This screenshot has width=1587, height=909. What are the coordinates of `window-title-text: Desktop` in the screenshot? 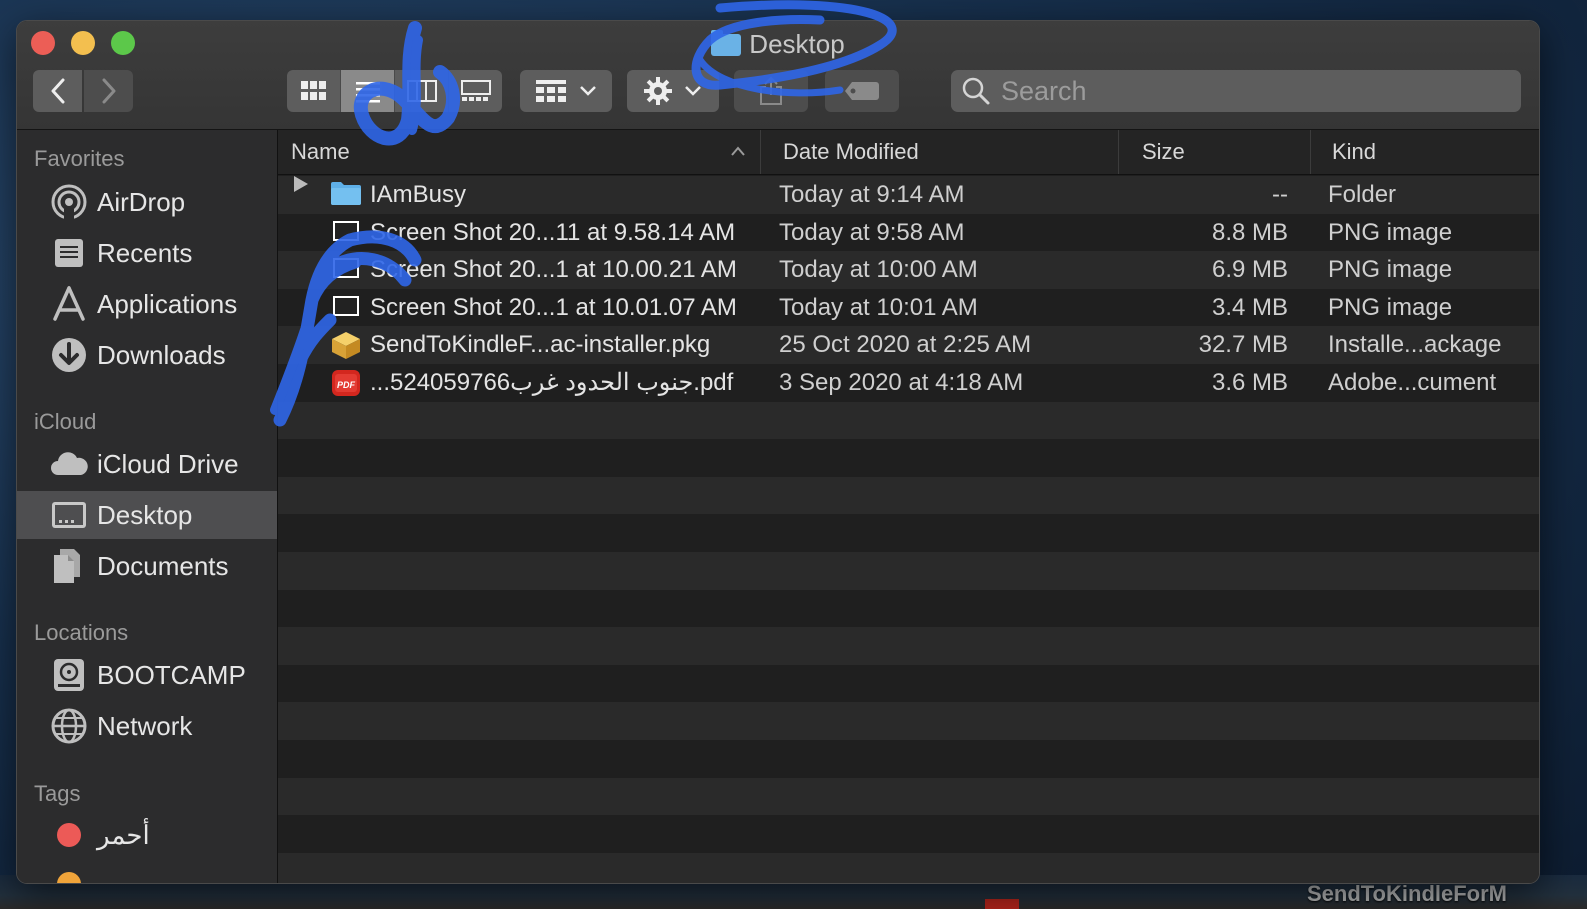 It's located at (797, 44).